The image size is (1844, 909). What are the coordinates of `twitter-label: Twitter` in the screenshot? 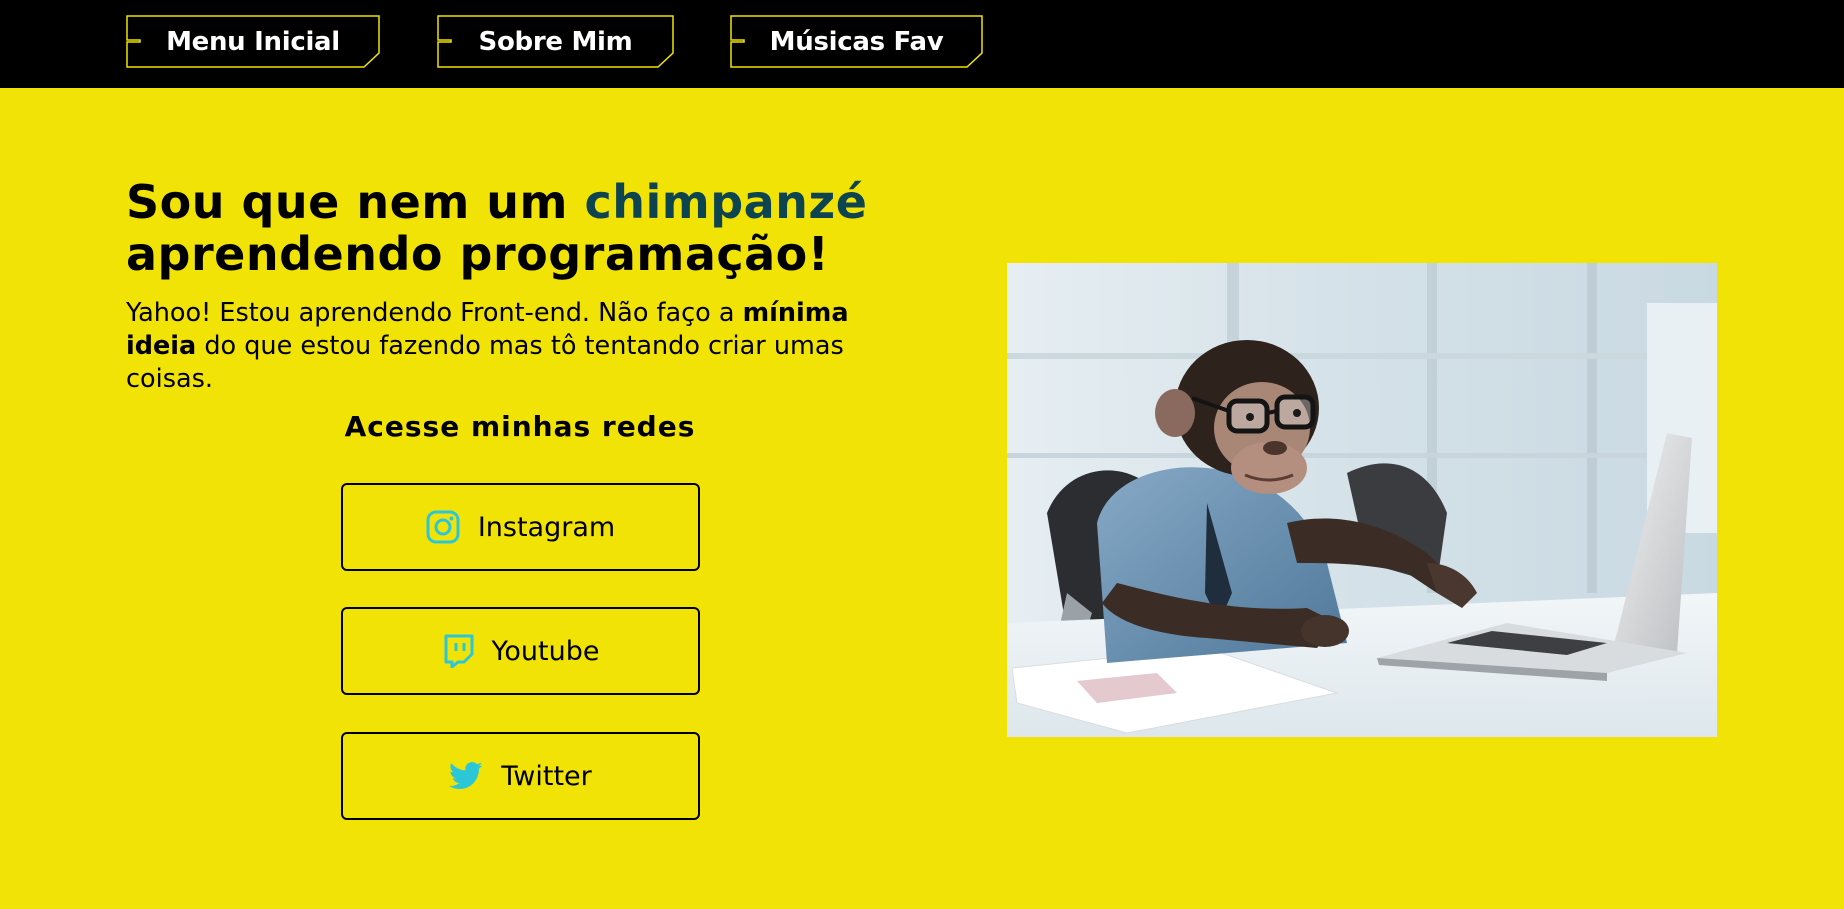 It's located at (546, 776).